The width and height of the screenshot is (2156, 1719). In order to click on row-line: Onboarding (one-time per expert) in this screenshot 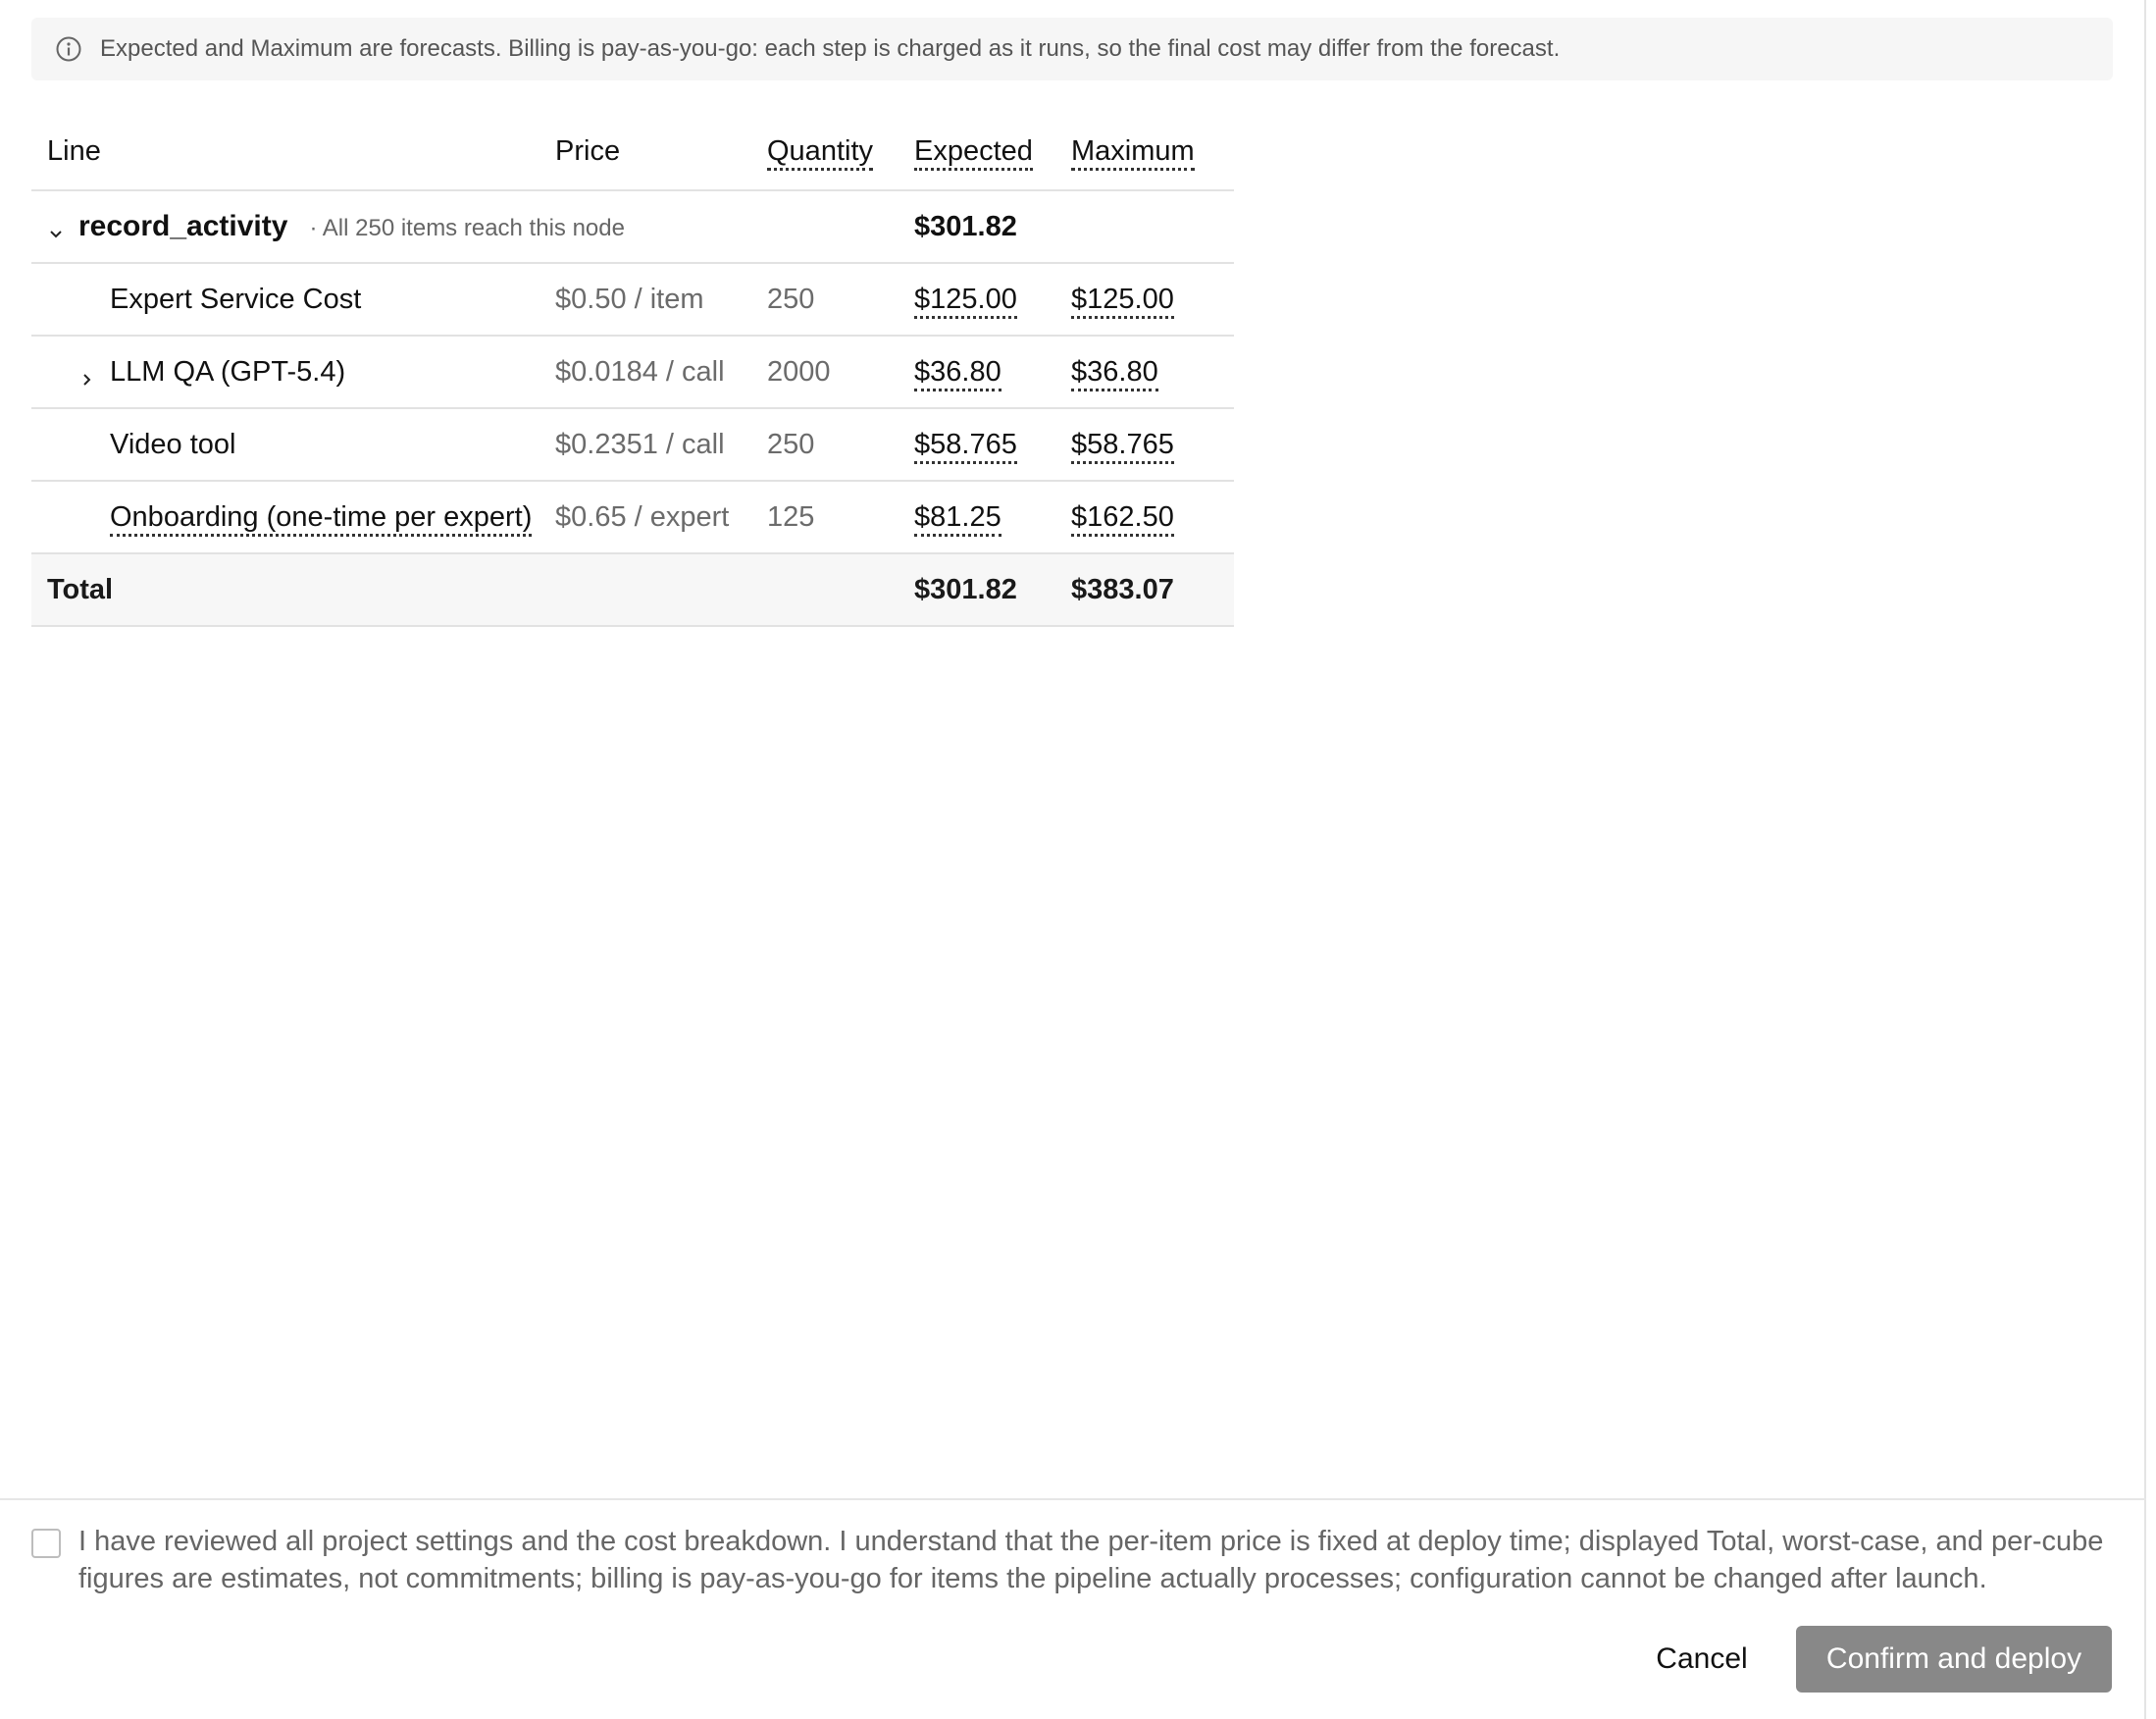, I will do `click(285, 518)`.